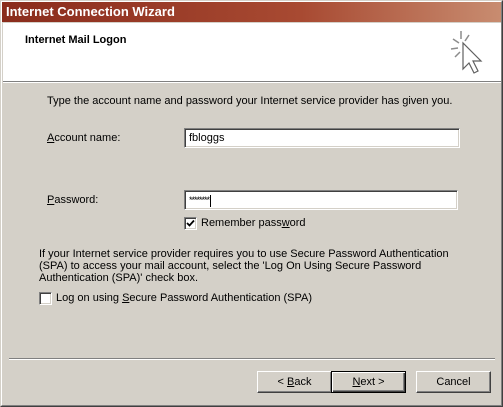 The height and width of the screenshot is (407, 503). I want to click on password-input: ********, so click(321, 200).